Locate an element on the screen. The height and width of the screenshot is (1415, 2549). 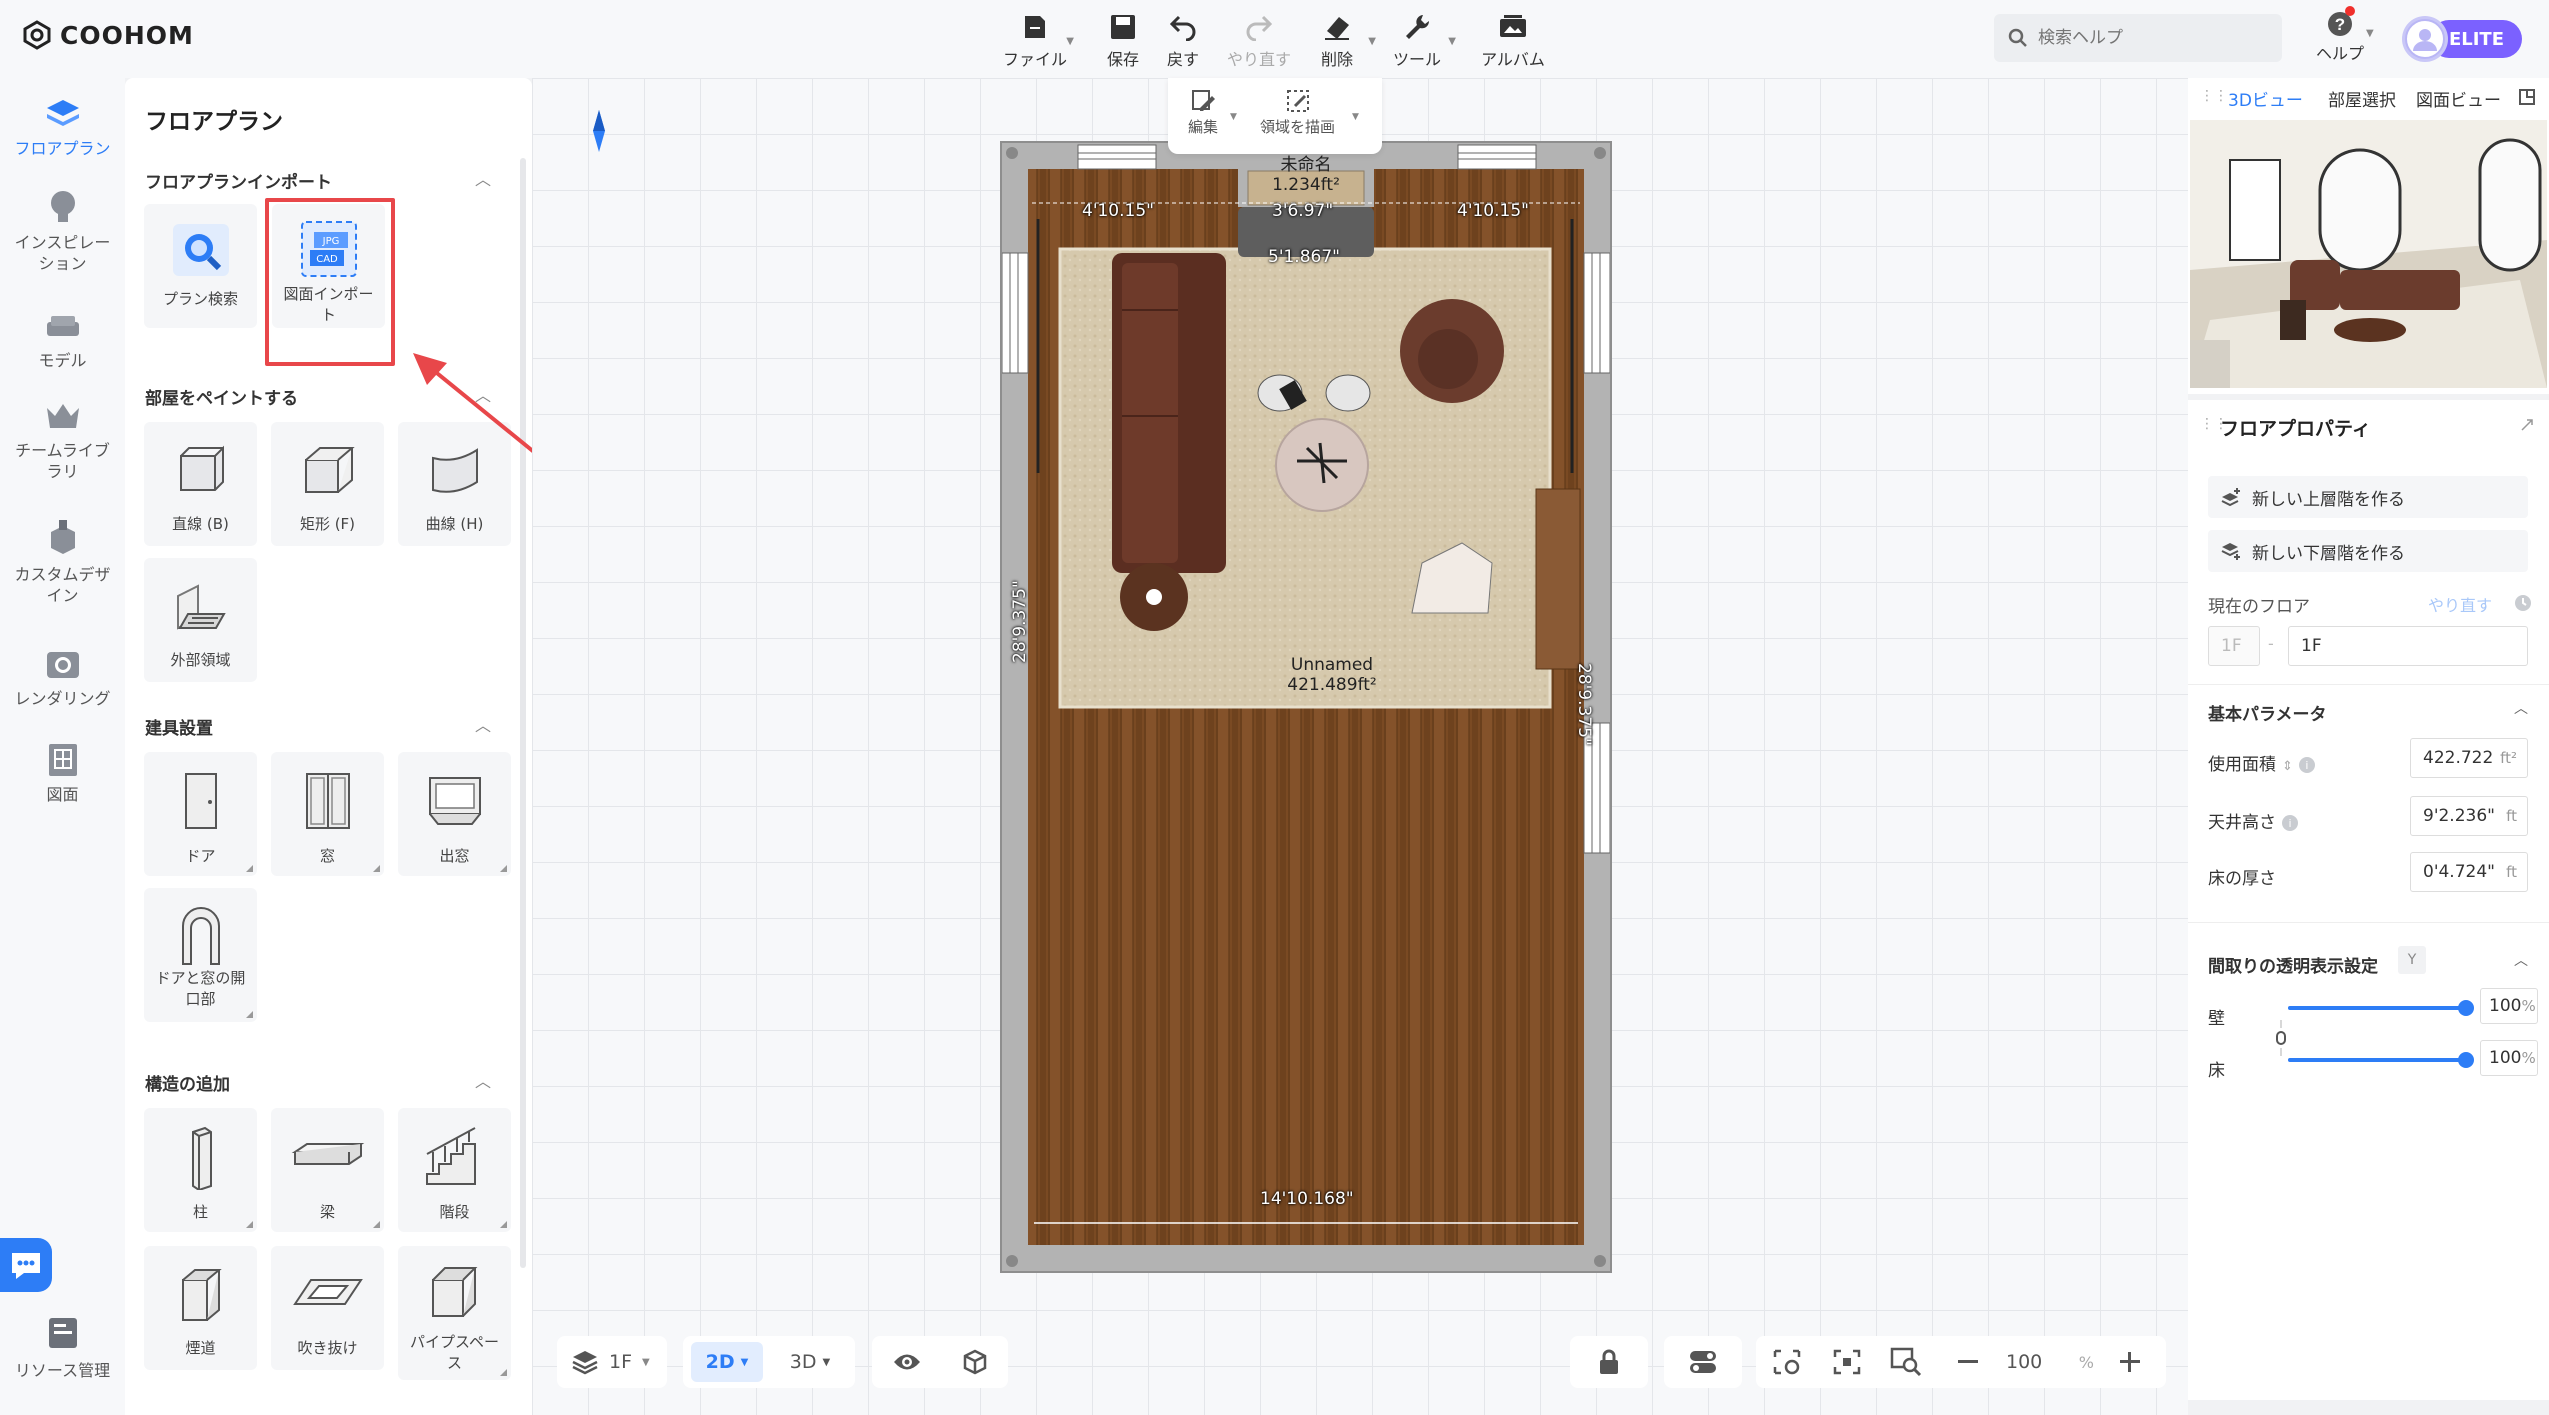
eye-icon is located at coordinates (907, 1362).